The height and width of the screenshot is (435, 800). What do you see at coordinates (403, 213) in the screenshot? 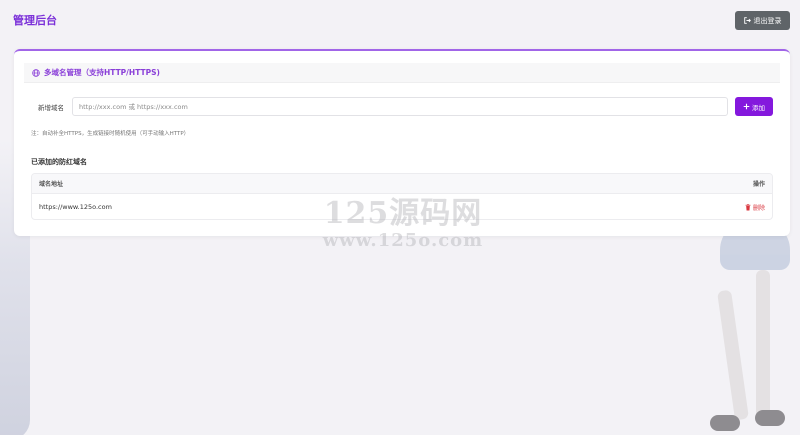
I see `watermark-line1: 125源码网` at bounding box center [403, 213].